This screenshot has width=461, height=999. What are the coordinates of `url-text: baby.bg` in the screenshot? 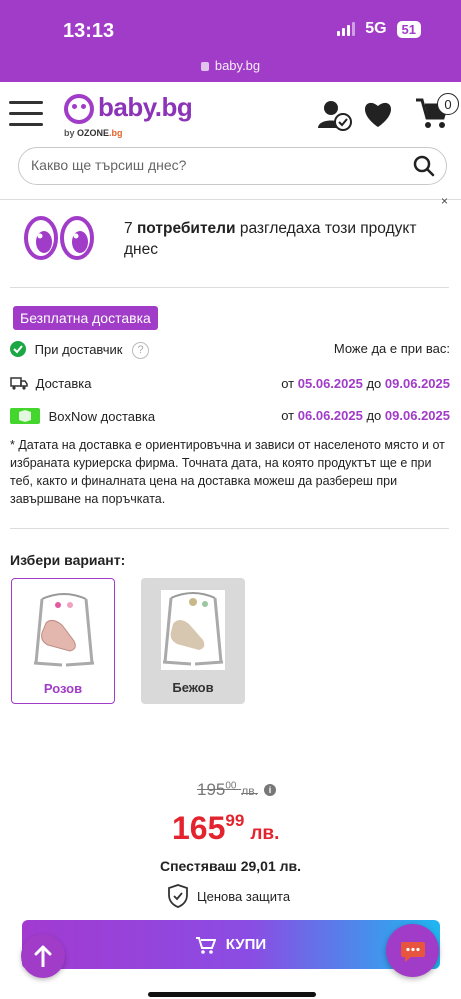 It's located at (237, 65).